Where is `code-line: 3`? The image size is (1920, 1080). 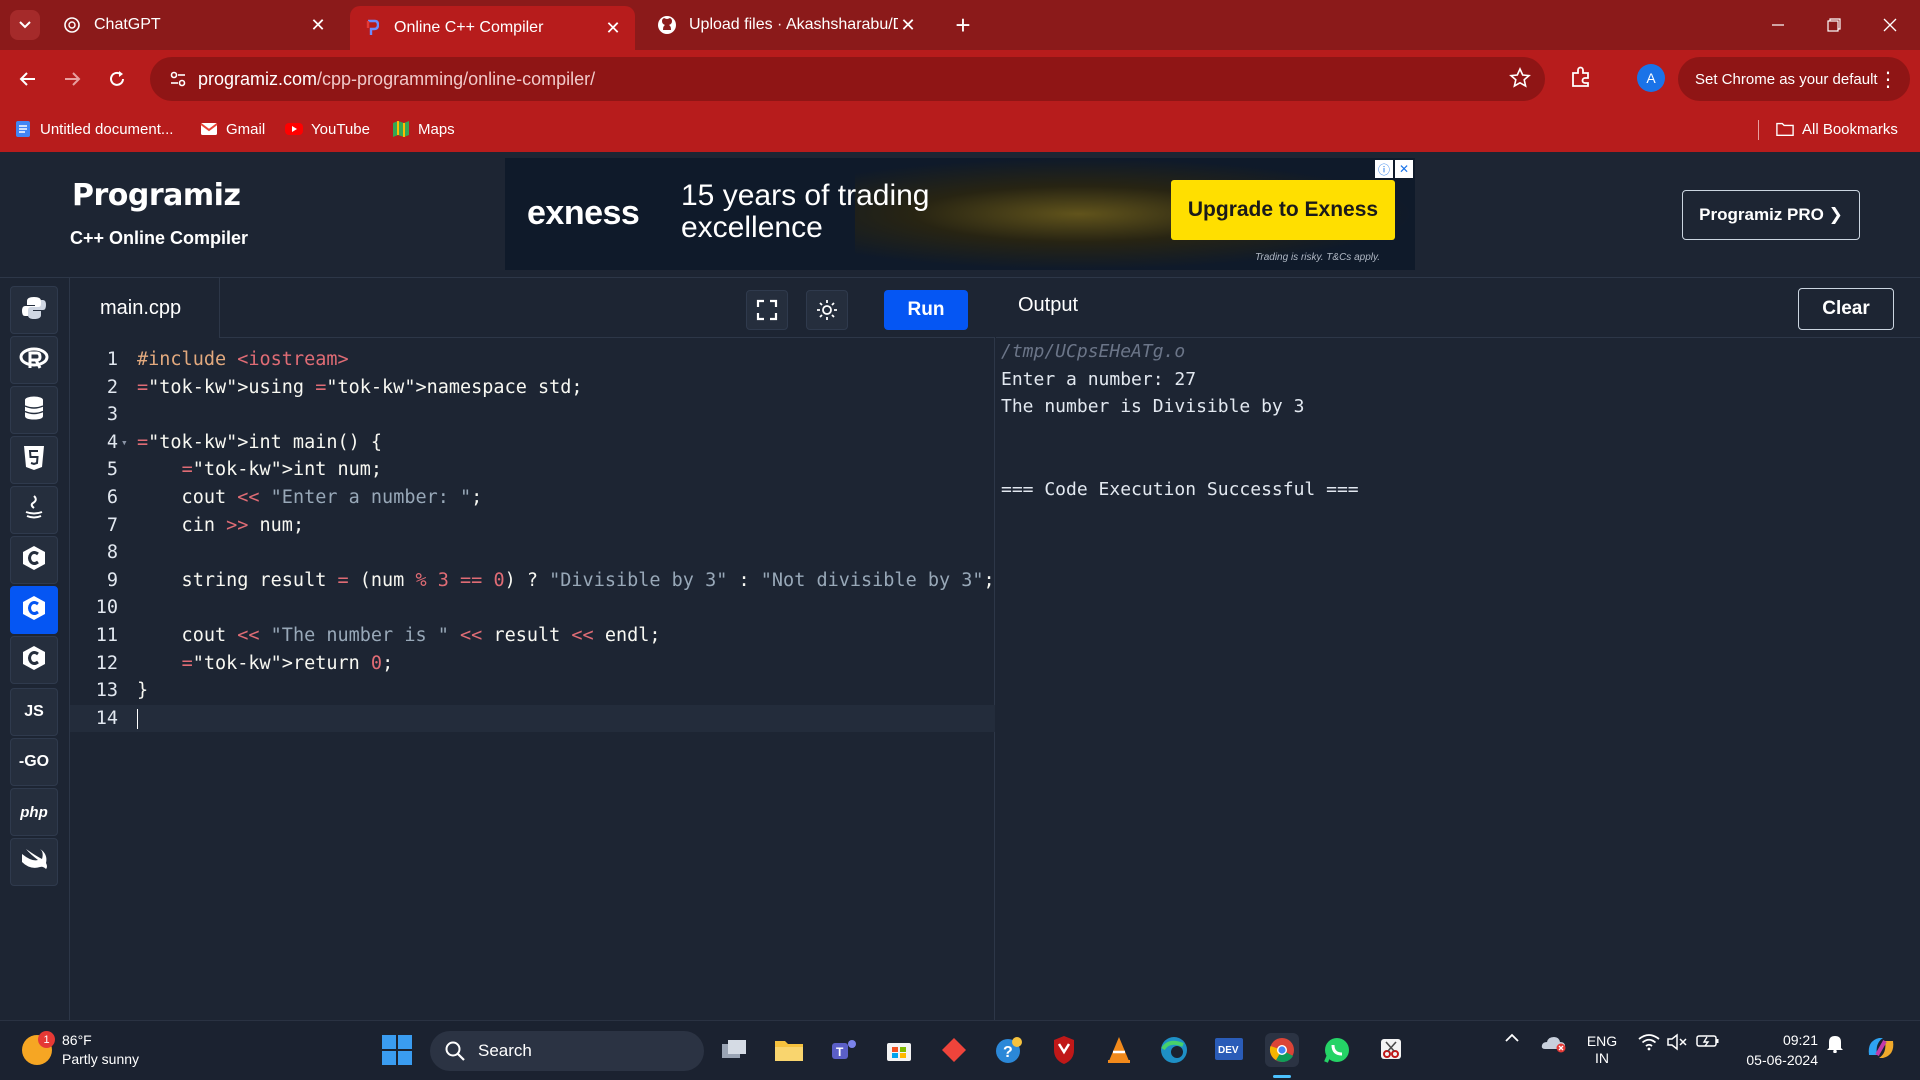
code-line: 3 is located at coordinates (532, 415).